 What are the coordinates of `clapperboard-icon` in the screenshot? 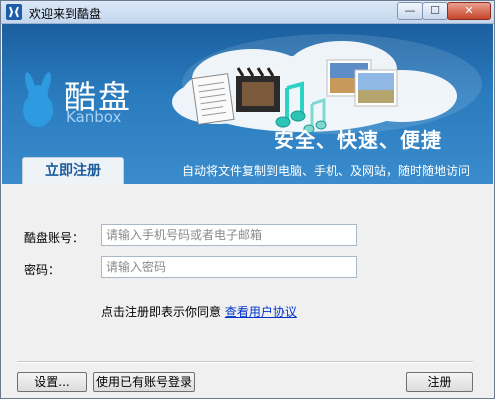 It's located at (258, 89).